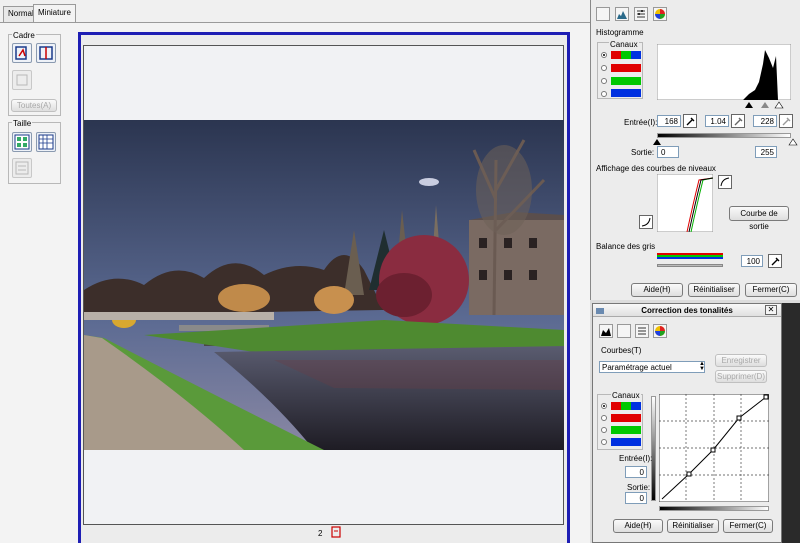 The width and height of the screenshot is (800, 543). What do you see at coordinates (34, 105) in the screenshot?
I see `toutes-button: Toutes(A)` at bounding box center [34, 105].